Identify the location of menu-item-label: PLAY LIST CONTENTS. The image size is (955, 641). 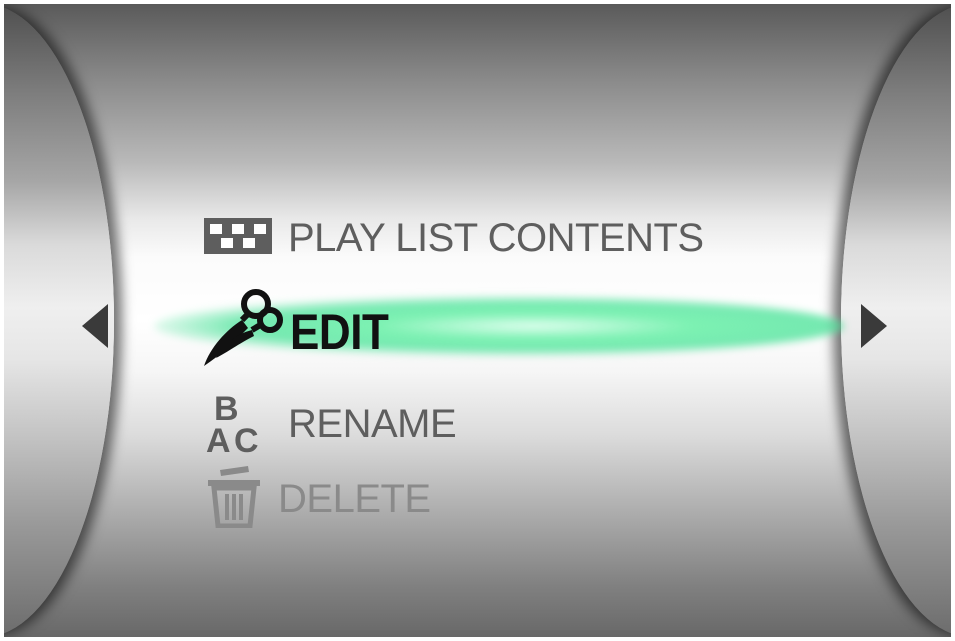
(496, 238).